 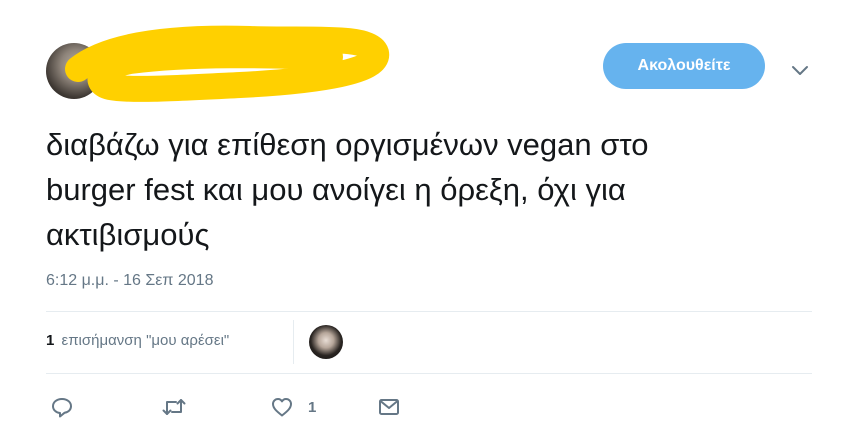 What do you see at coordinates (227, 63) in the screenshot?
I see `redaction-scribble` at bounding box center [227, 63].